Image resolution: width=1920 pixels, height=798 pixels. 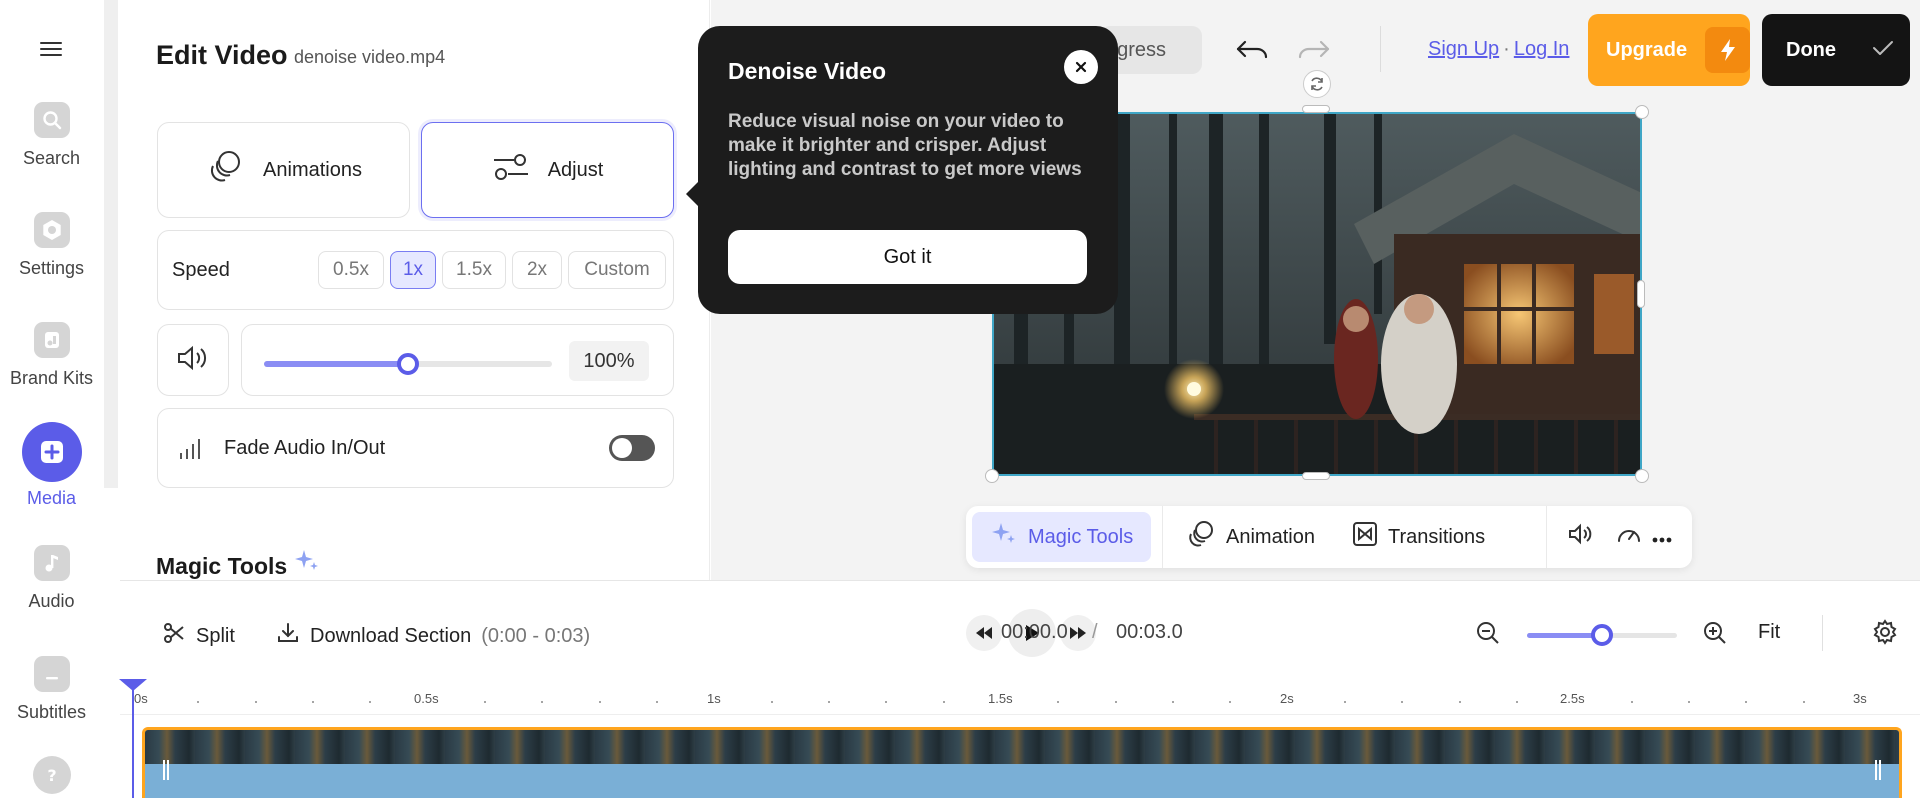 I want to click on got-it-button: Got it, so click(x=907, y=257).